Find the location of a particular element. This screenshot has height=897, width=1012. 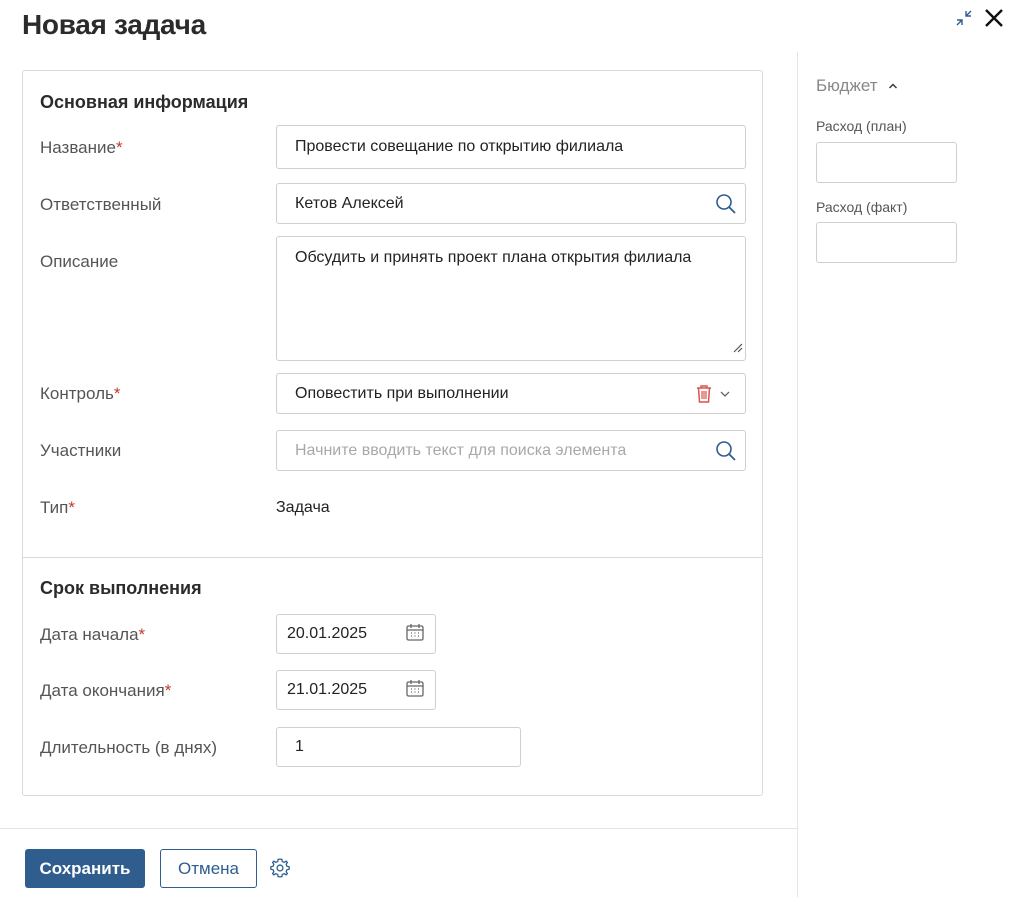

collapse-icon is located at coordinates (964, 18).